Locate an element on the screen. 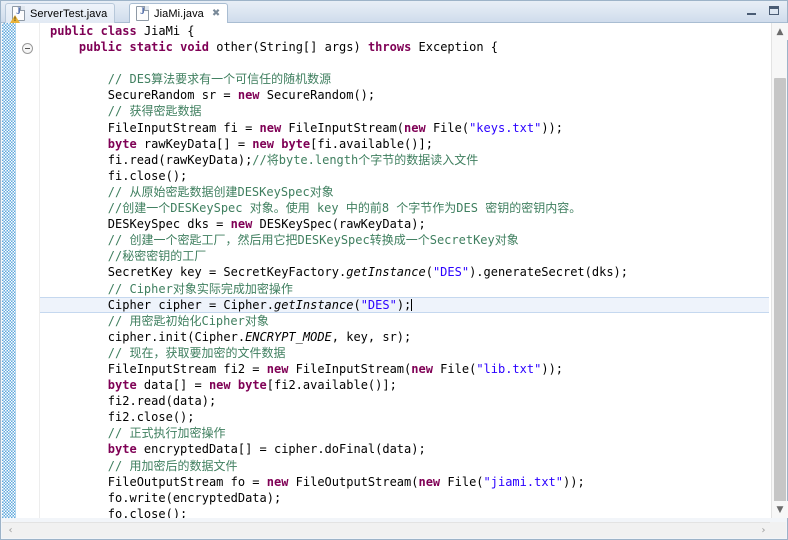  code-token: [fi.available()]; is located at coordinates (371, 143).